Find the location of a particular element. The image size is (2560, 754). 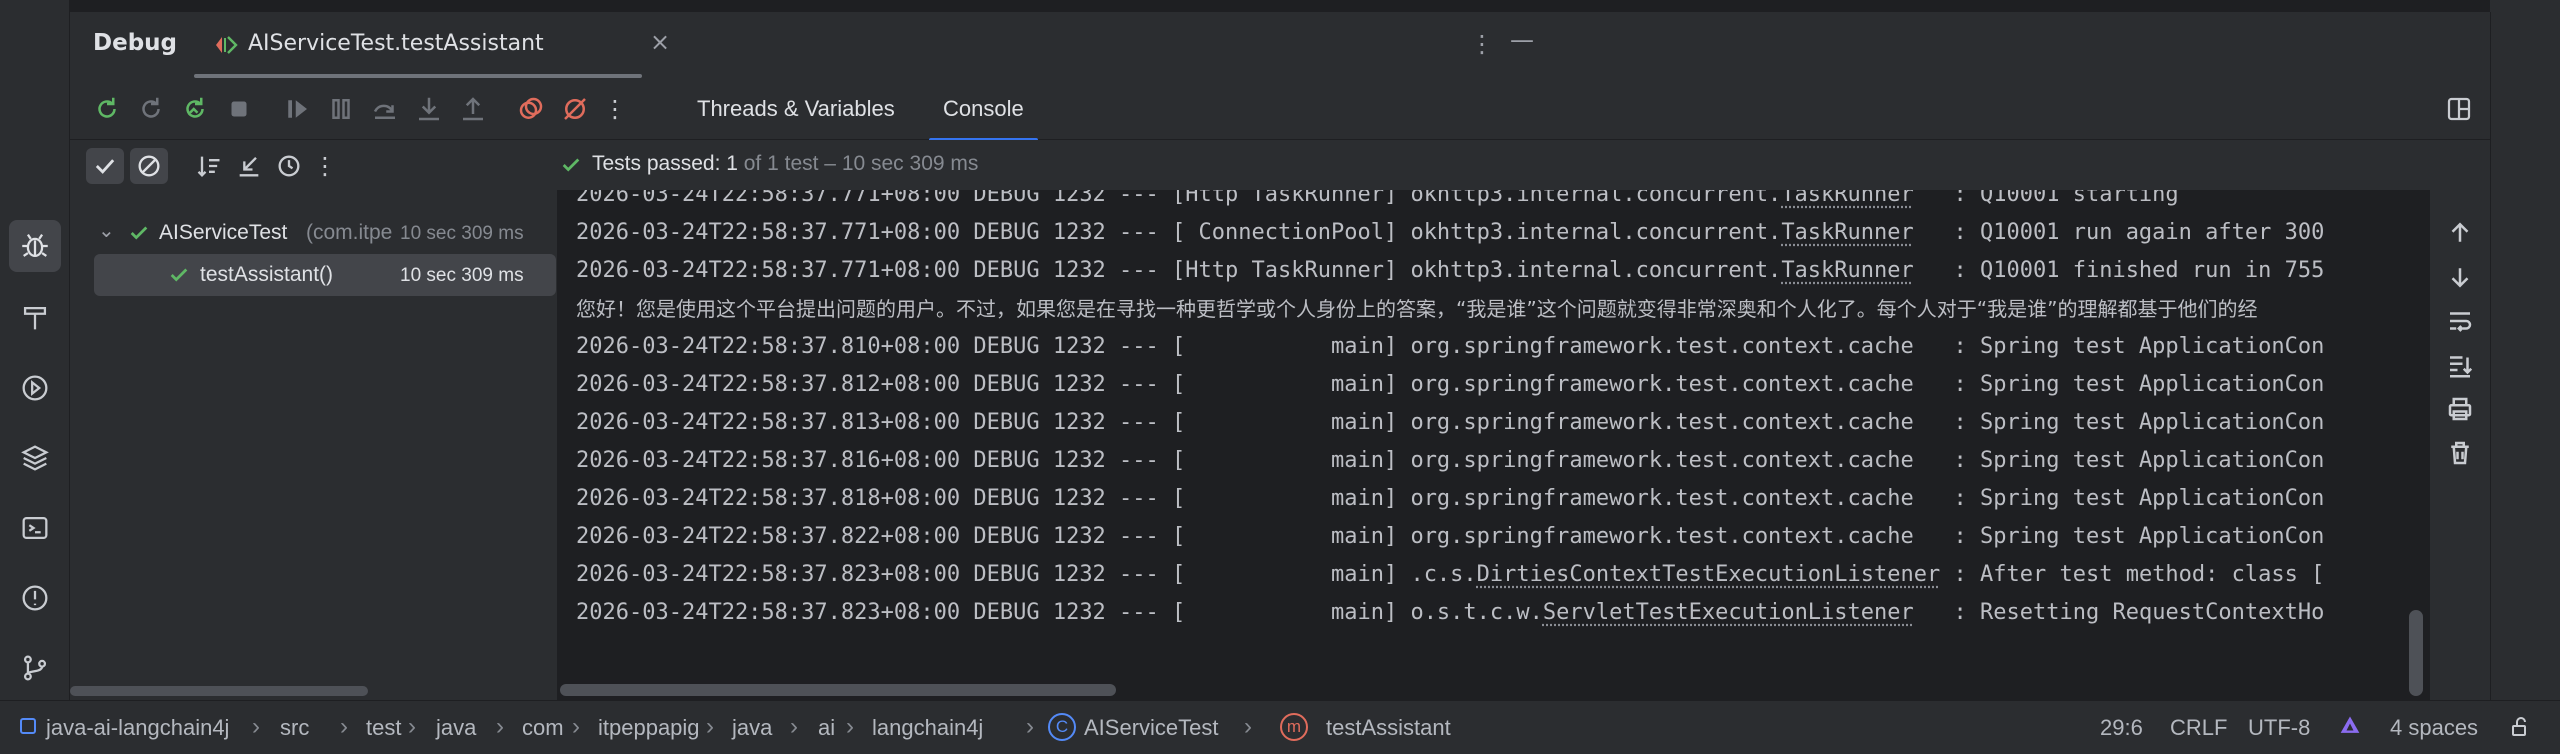

tab-console: Console is located at coordinates (983, 119).